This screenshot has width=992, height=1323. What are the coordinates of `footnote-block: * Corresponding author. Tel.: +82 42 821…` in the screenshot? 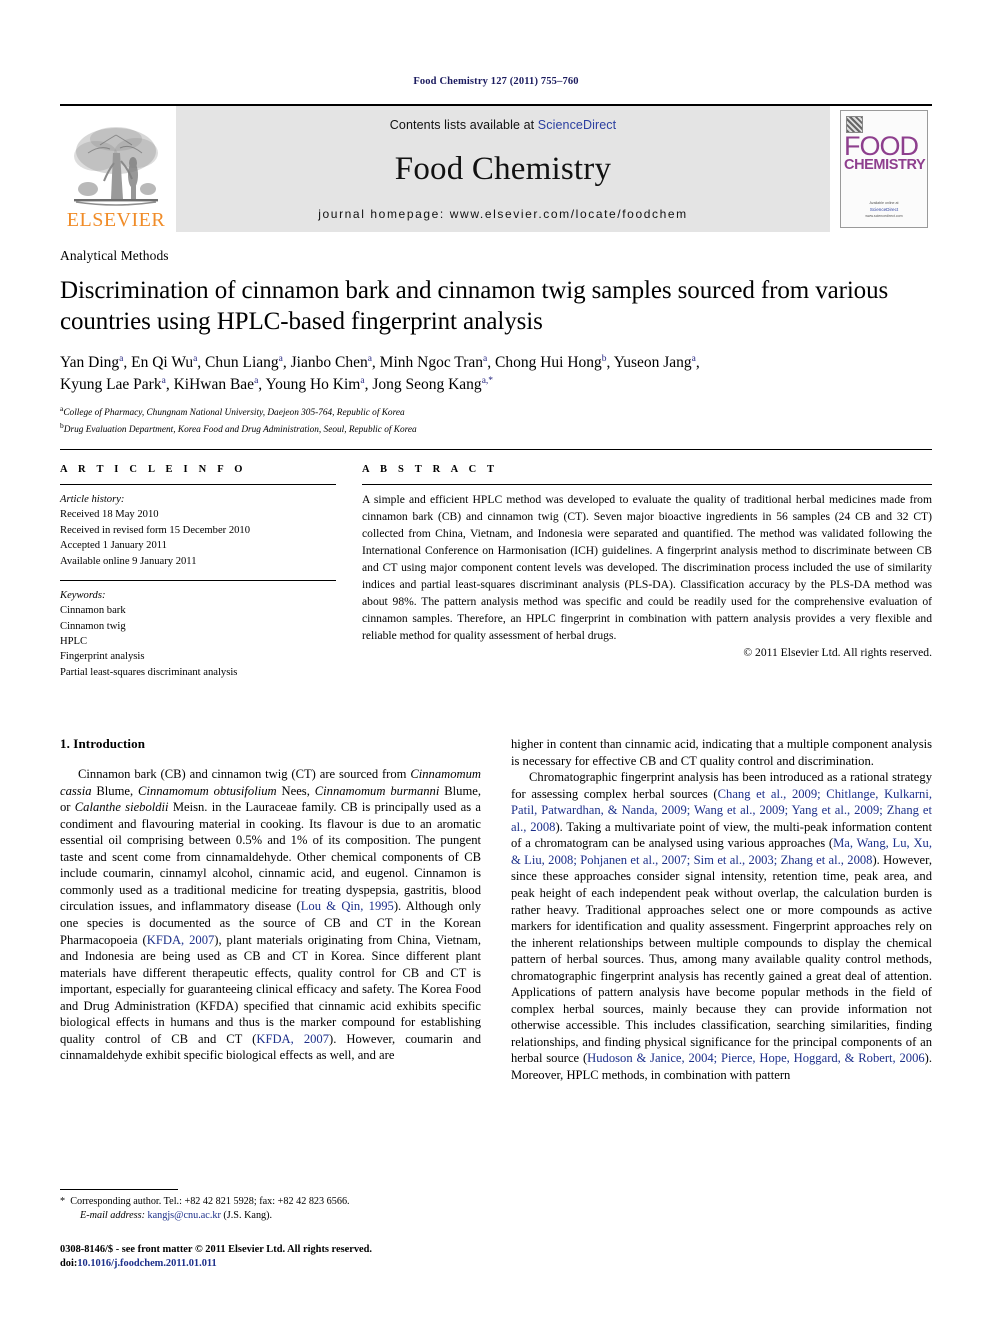 It's located at (270, 1206).